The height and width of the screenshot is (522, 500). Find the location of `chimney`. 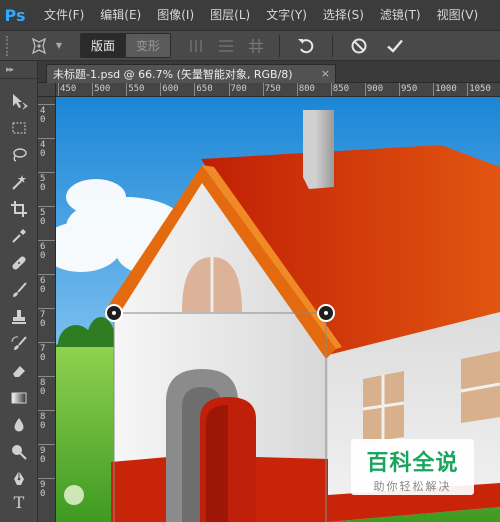

chimney is located at coordinates (318, 149).